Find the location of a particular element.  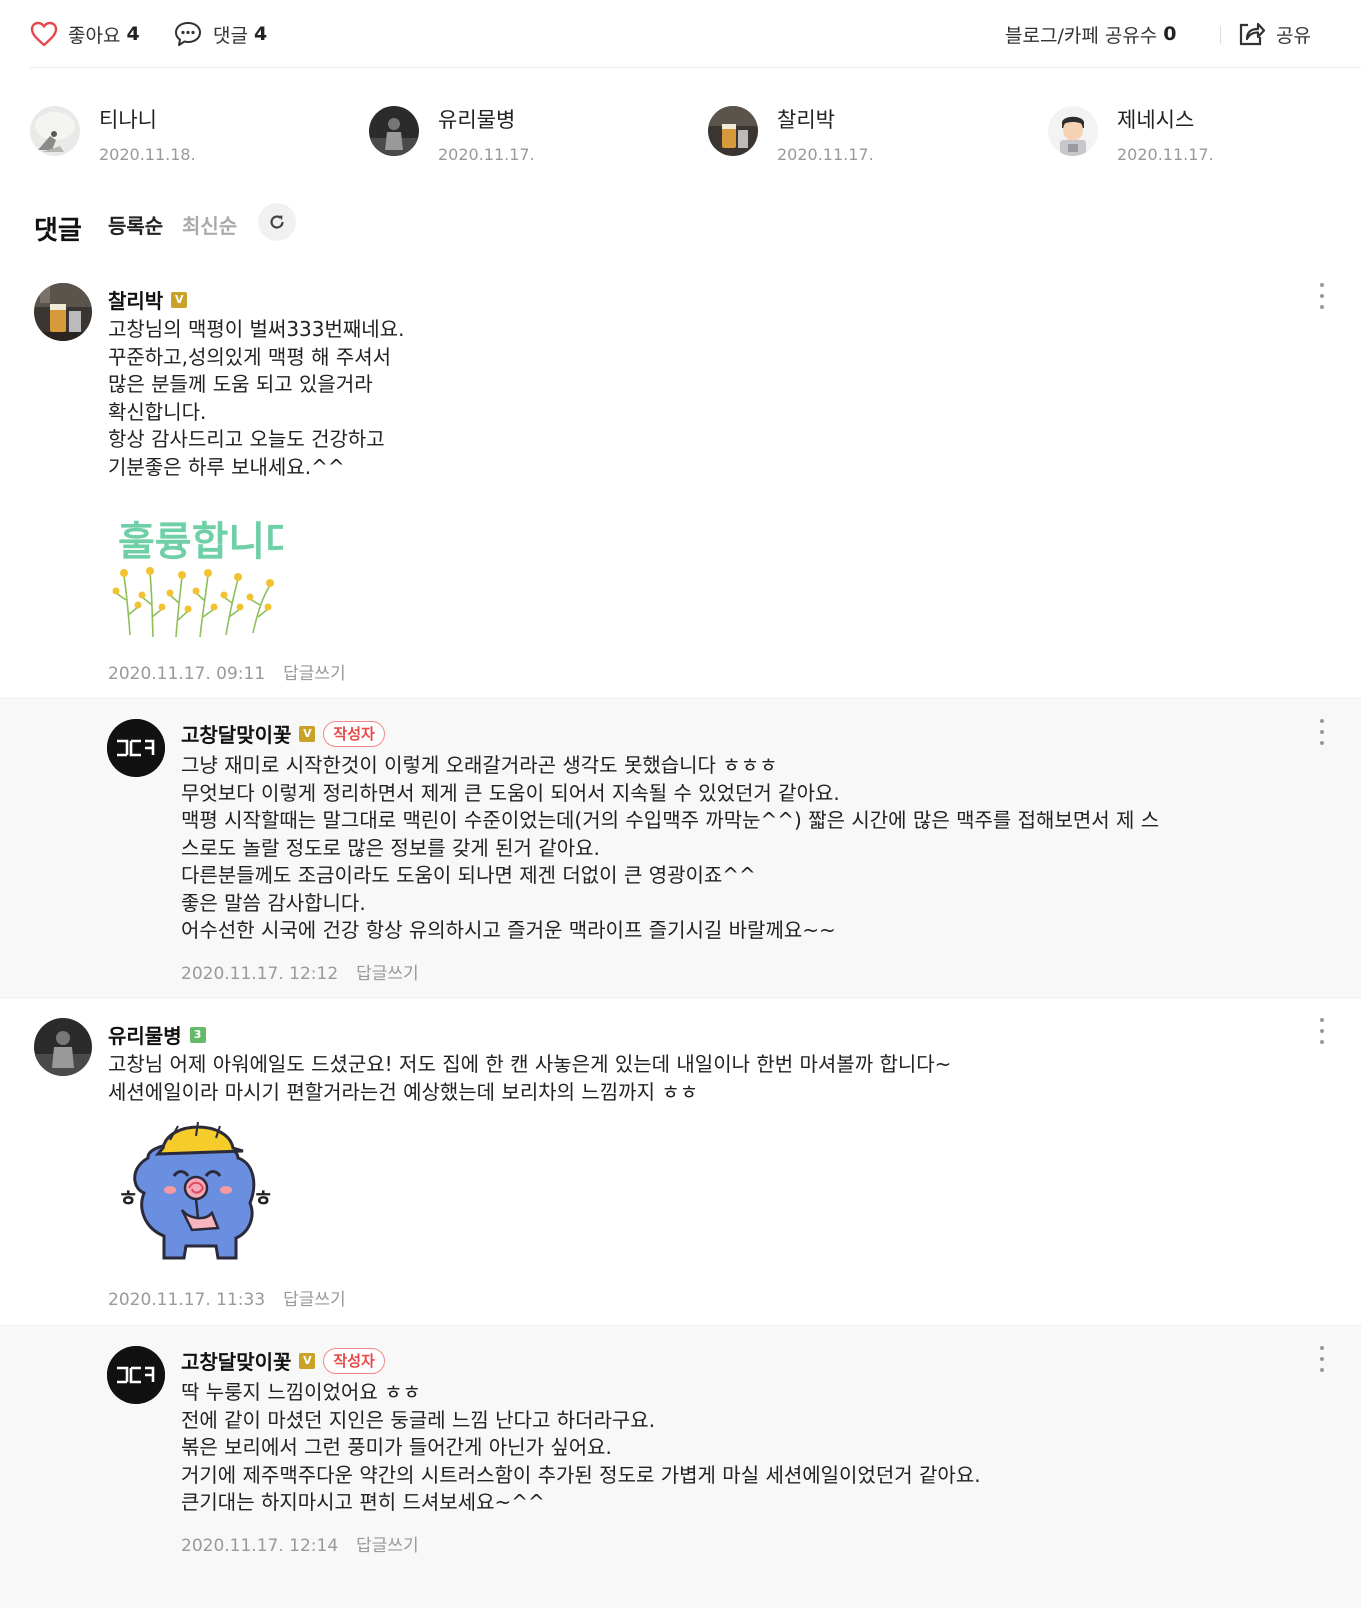

comment-button: 댓글 4 is located at coordinates (220, 34).